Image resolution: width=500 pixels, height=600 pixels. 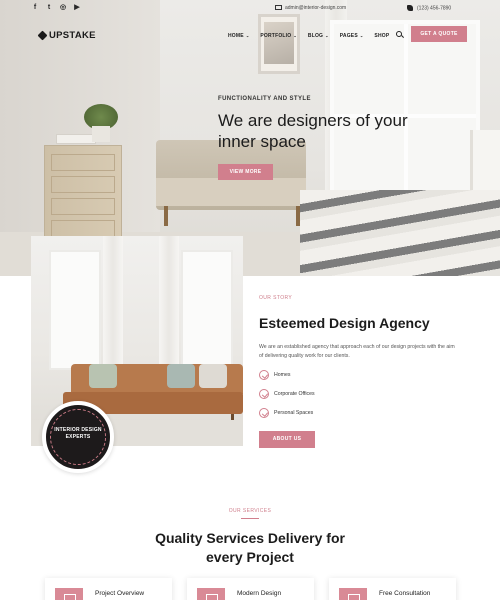 What do you see at coordinates (316, 8) in the screenshot?
I see `contact-email-text: admin@interior-design.com` at bounding box center [316, 8].